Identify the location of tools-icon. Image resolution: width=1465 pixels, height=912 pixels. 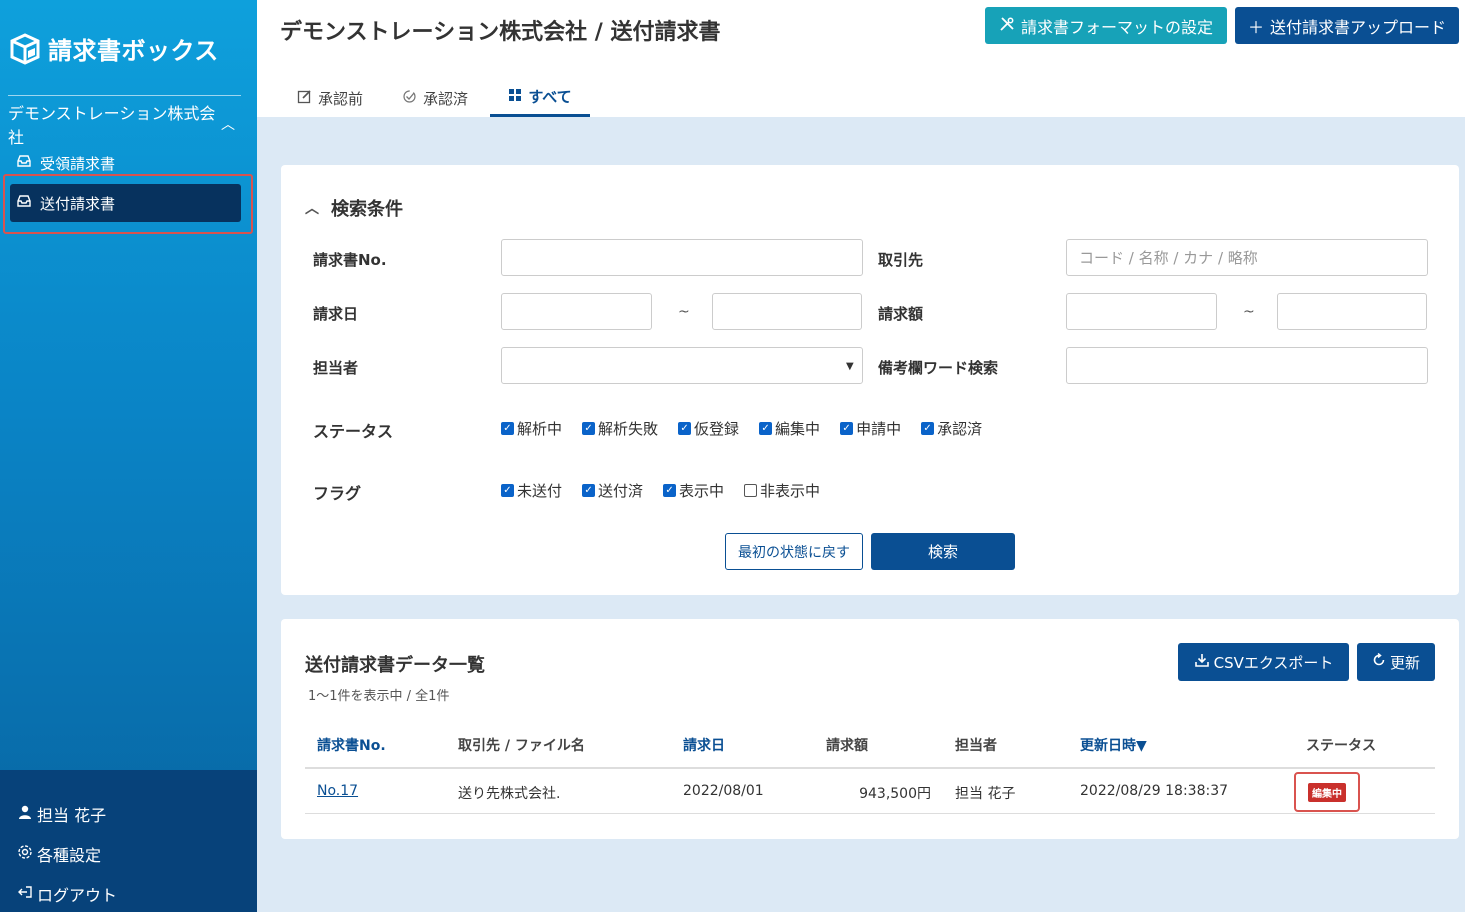
(1007, 26).